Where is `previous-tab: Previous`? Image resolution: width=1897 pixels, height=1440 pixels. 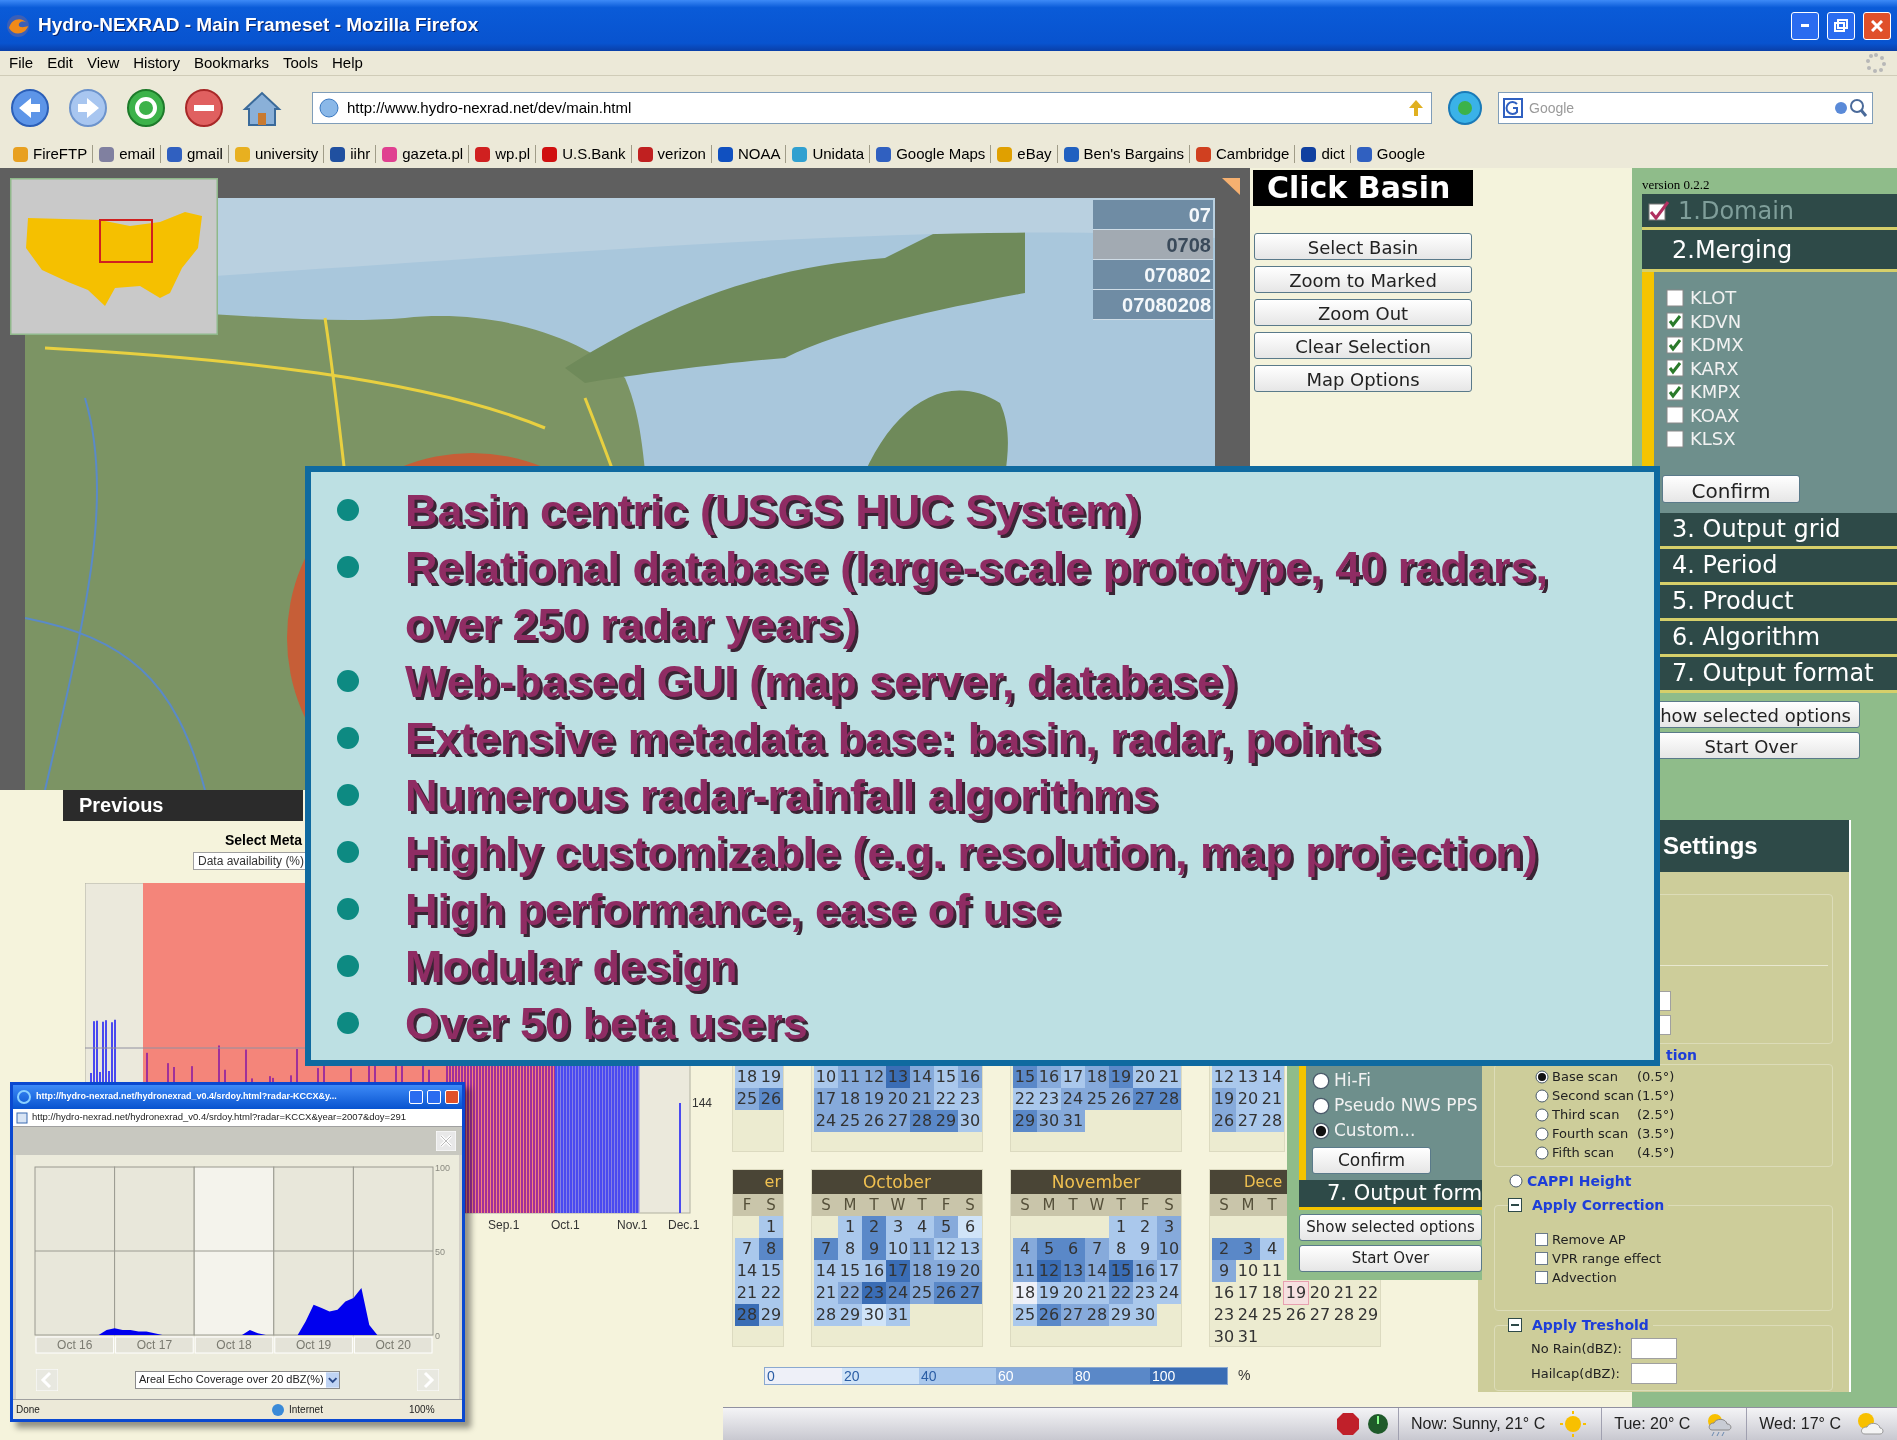 previous-tab: Previous is located at coordinates (183, 805).